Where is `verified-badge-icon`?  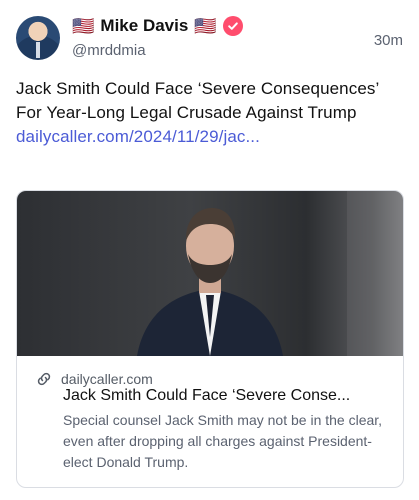
verified-badge-icon is located at coordinates (232, 26).